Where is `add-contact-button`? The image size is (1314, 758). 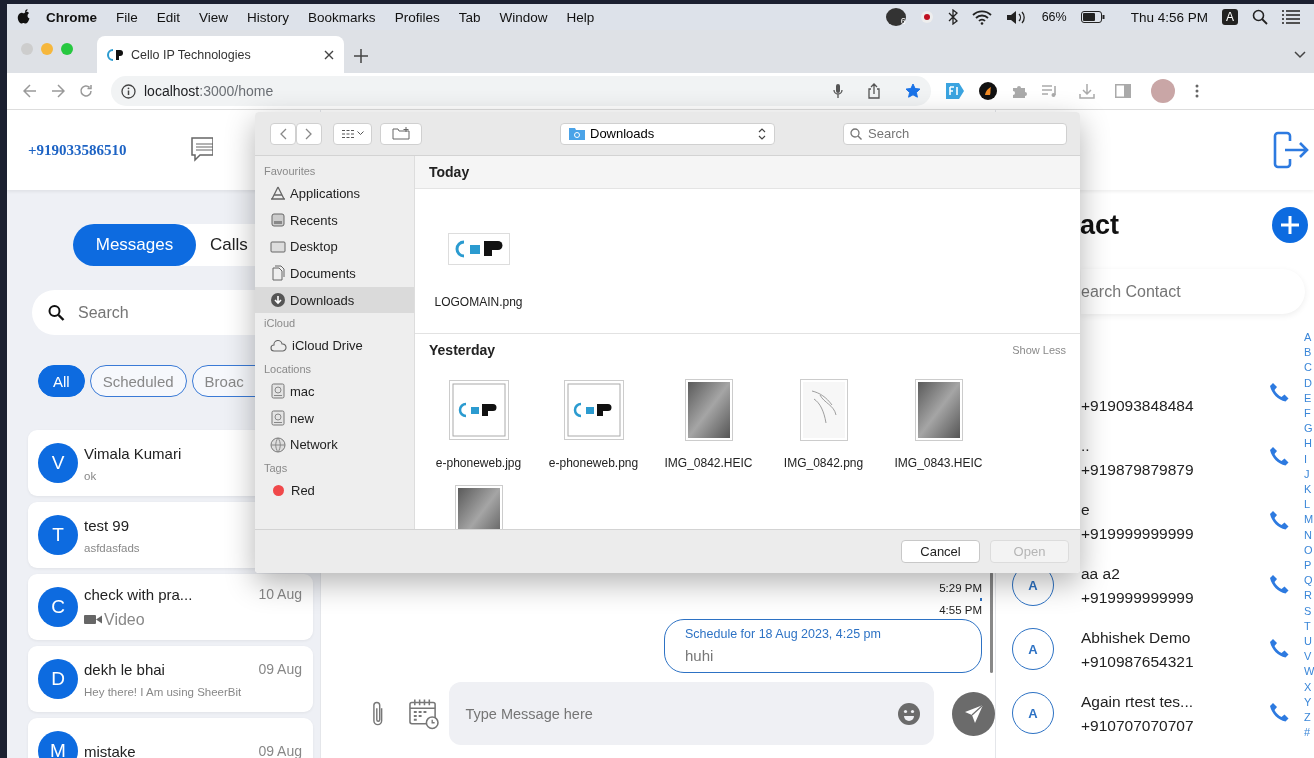
add-contact-button is located at coordinates (1290, 225).